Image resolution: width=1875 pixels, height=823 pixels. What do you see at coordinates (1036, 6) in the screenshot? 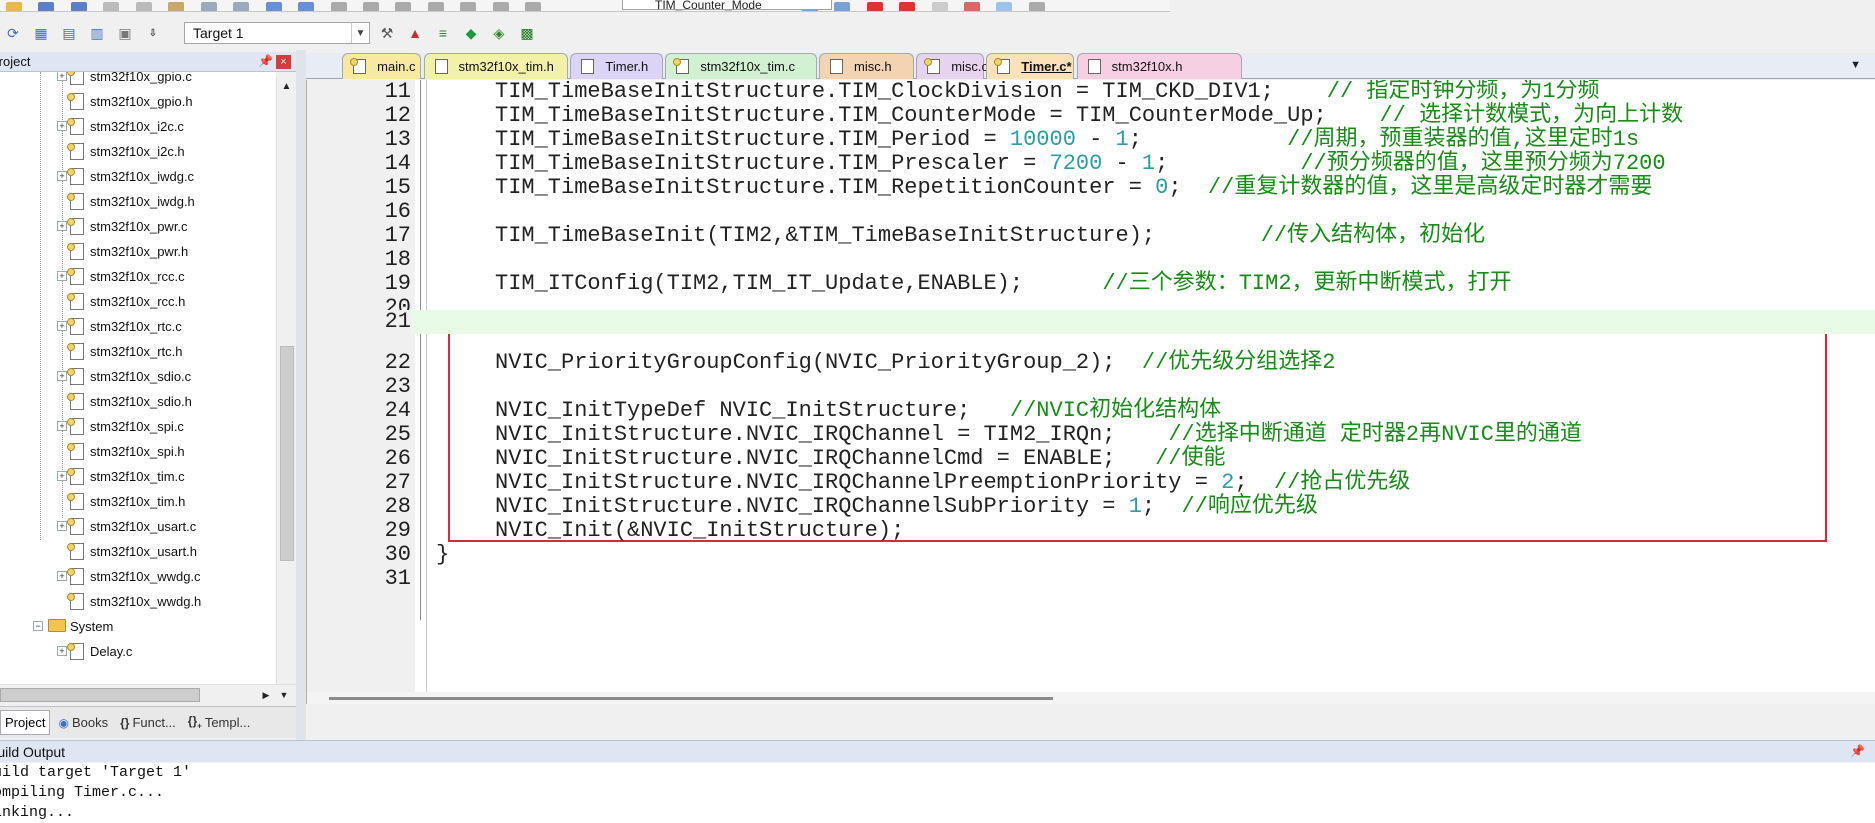
I see `configure-icon` at bounding box center [1036, 6].